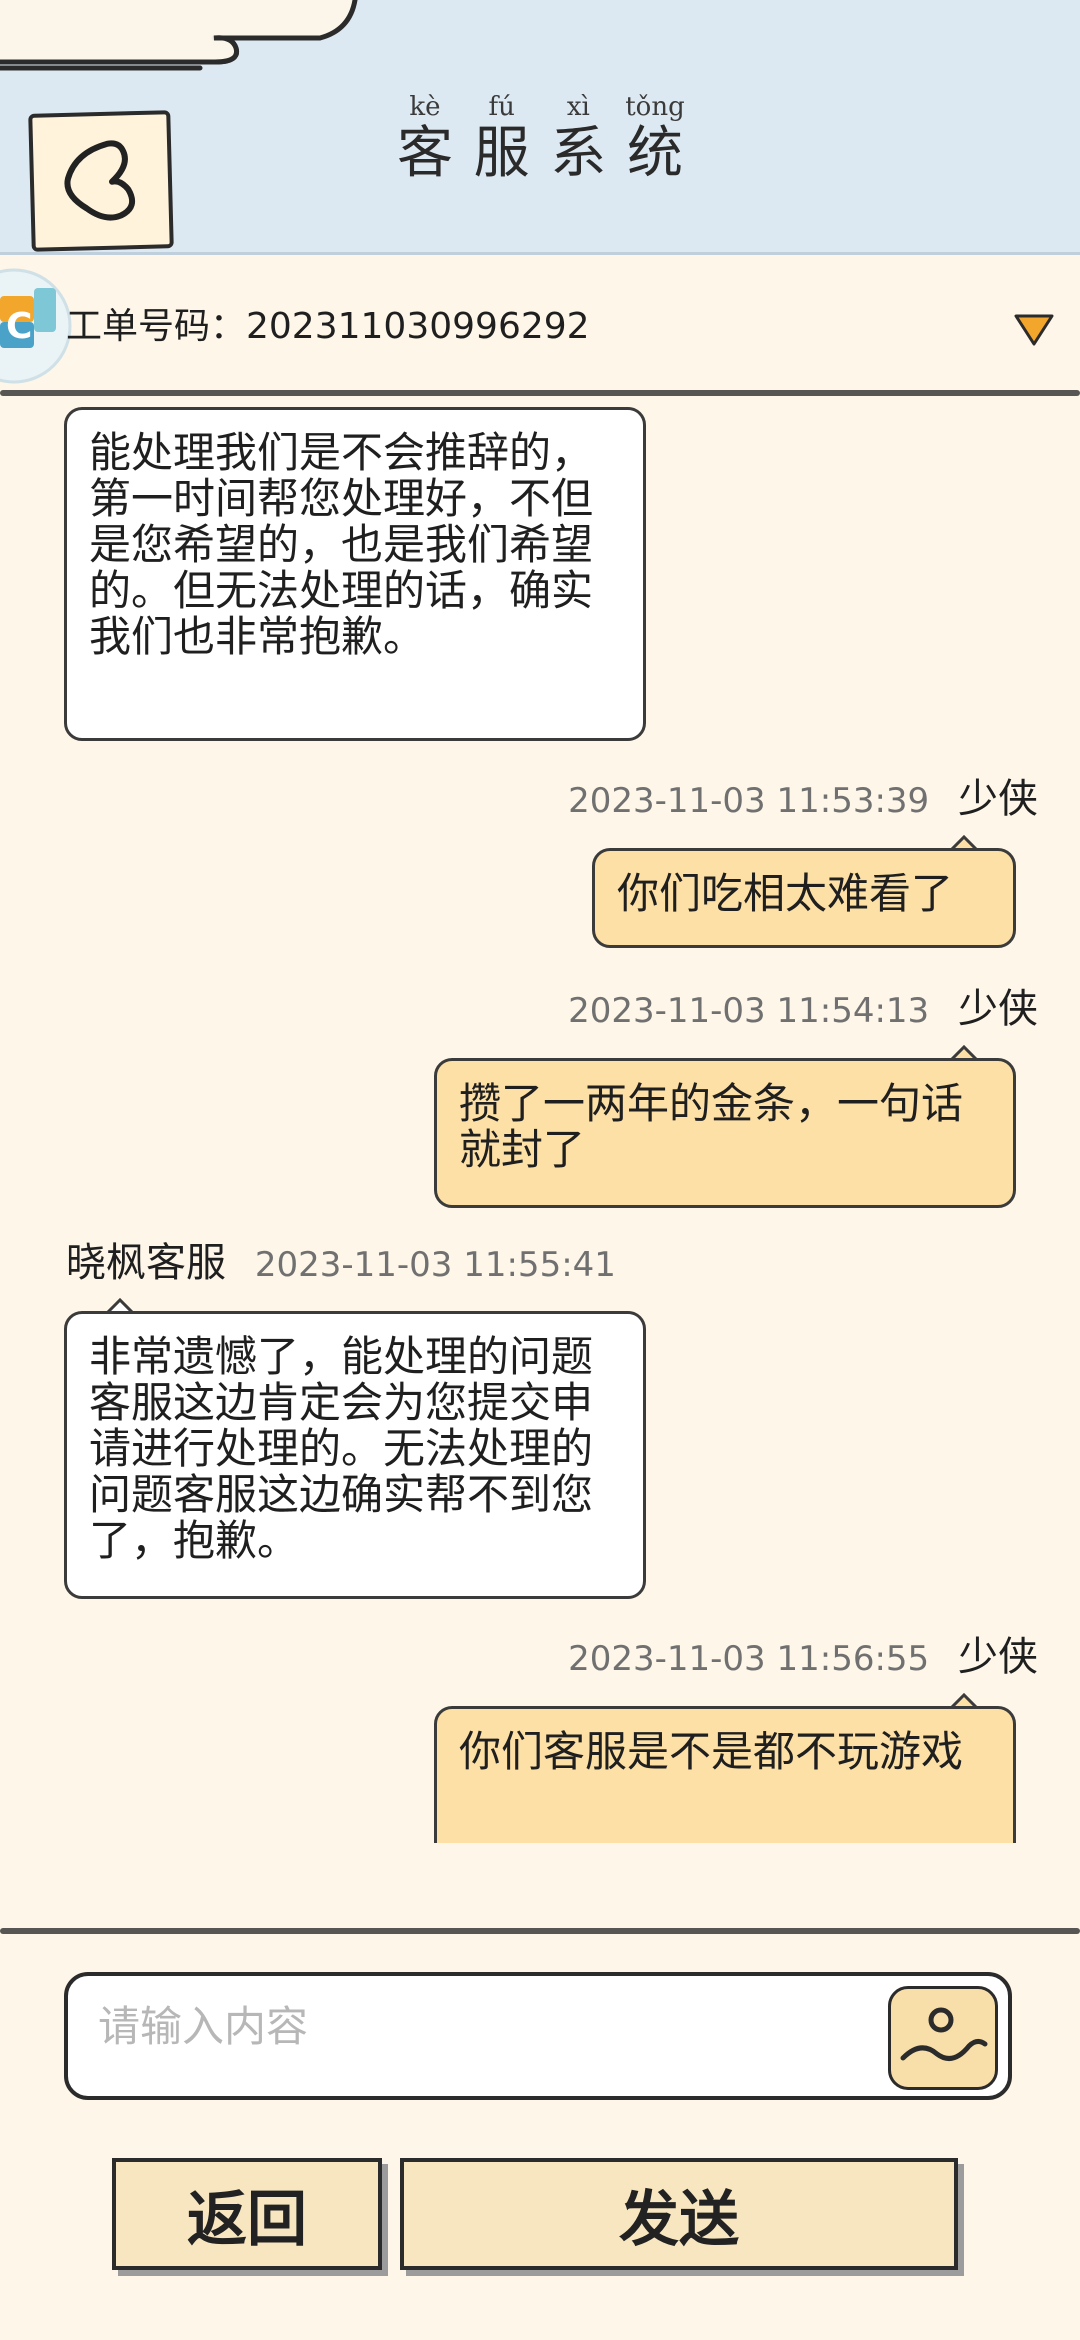  Describe the element at coordinates (654, 153) in the screenshot. I see `title-hanzi: 统` at that location.